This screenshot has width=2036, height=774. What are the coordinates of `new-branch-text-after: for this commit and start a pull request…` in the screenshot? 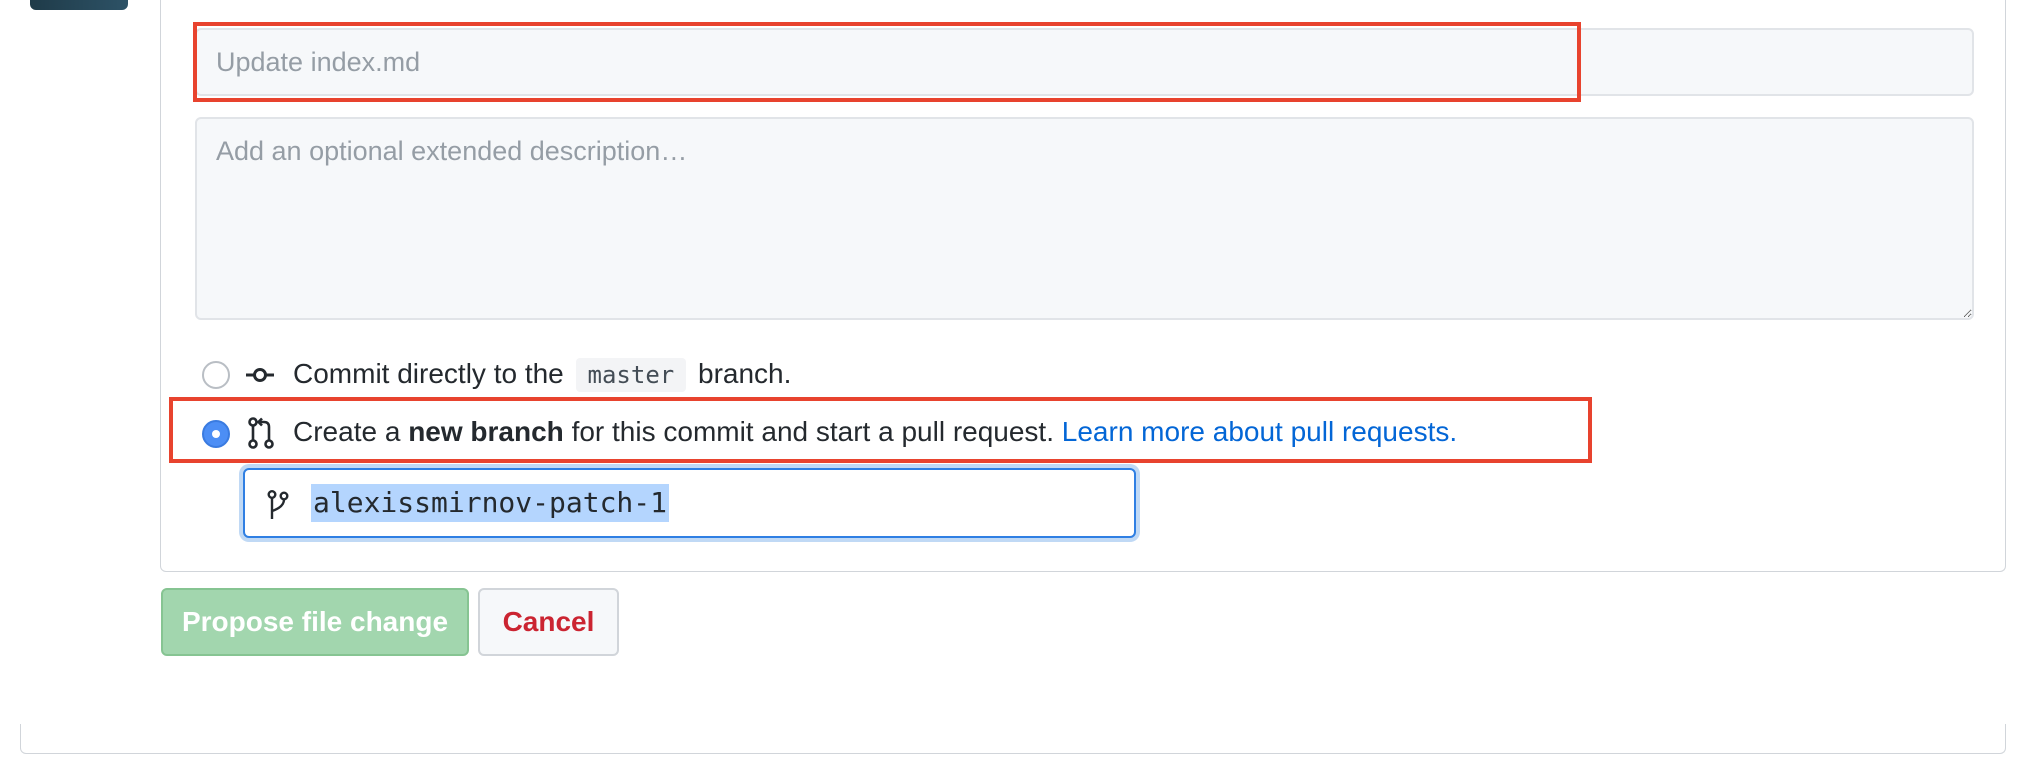 It's located at (812, 431).